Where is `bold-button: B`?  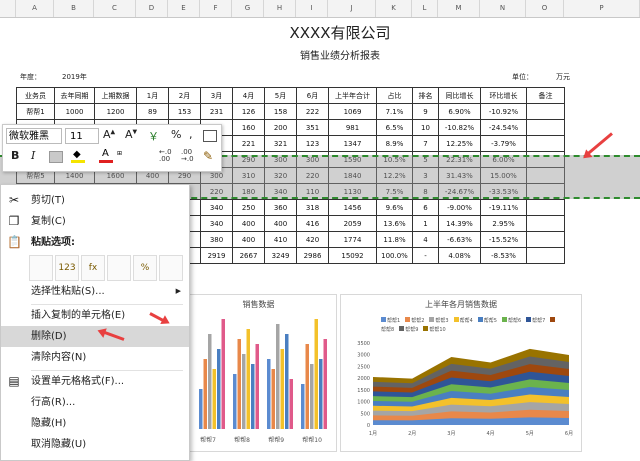
bold-button: B is located at coordinates (15, 155).